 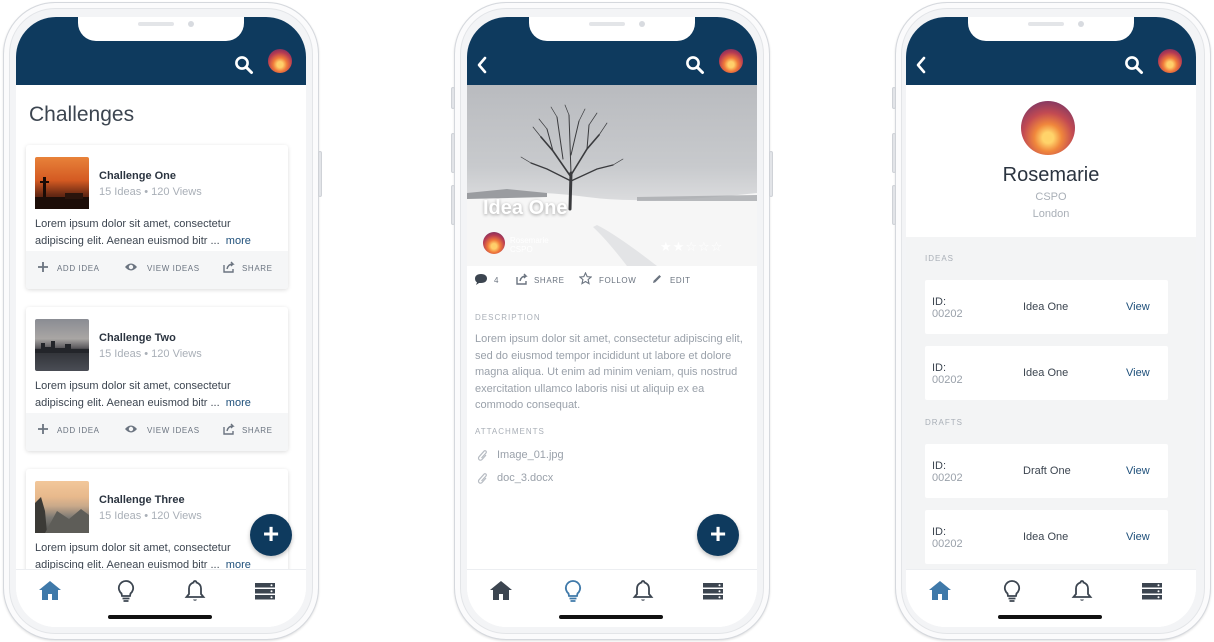 What do you see at coordinates (160, 617) in the screenshot?
I see `home-indicator` at bounding box center [160, 617].